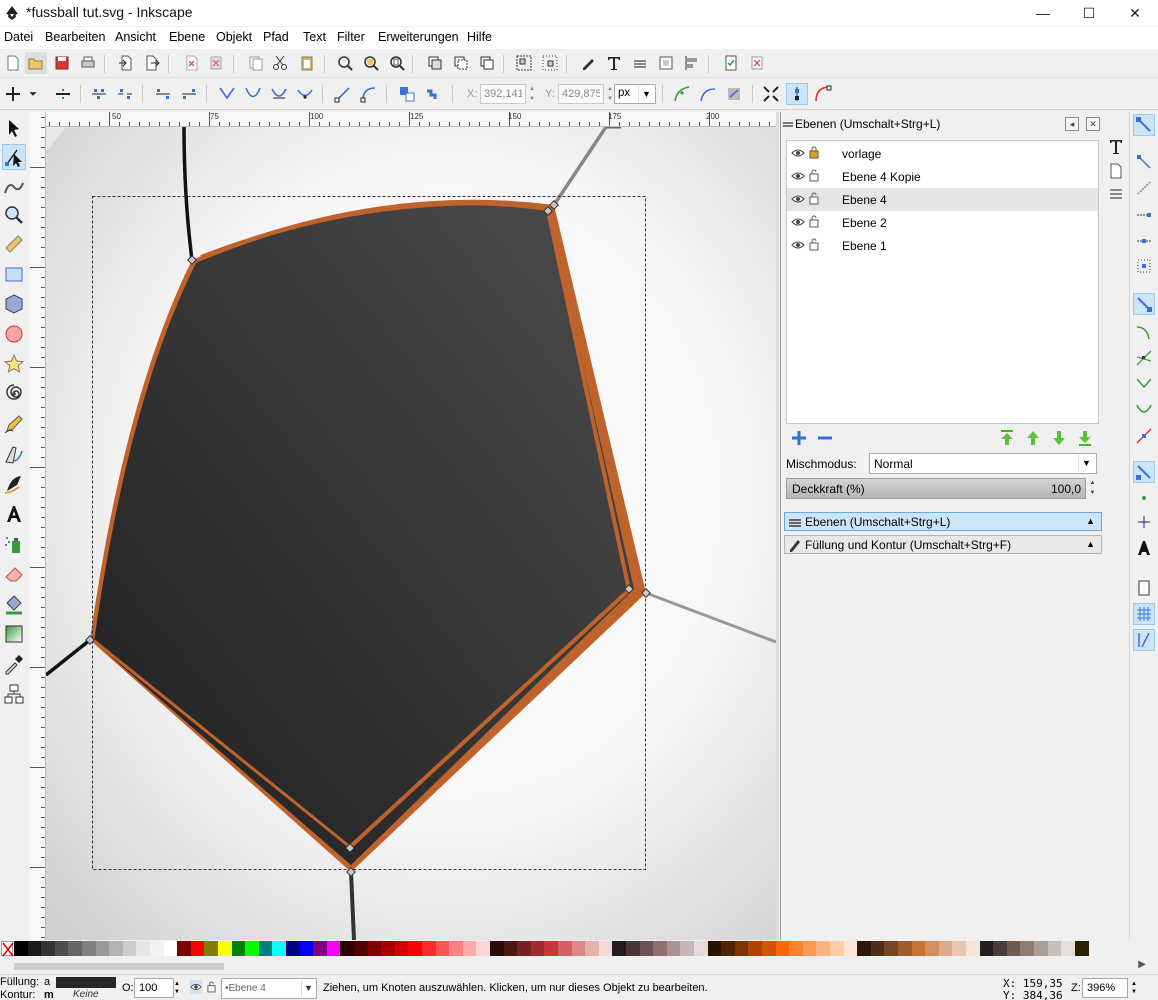 Image resolution: width=1158 pixels, height=1000 pixels. What do you see at coordinates (1144, 358) in the screenshot?
I see `snap-intersections-icon` at bounding box center [1144, 358].